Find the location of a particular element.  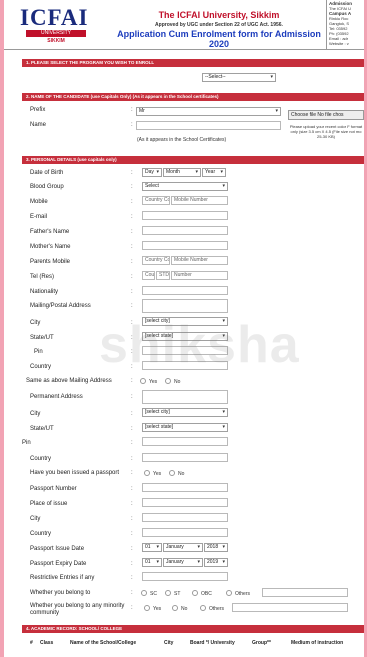

col-header-num: # is located at coordinates (31, 643).